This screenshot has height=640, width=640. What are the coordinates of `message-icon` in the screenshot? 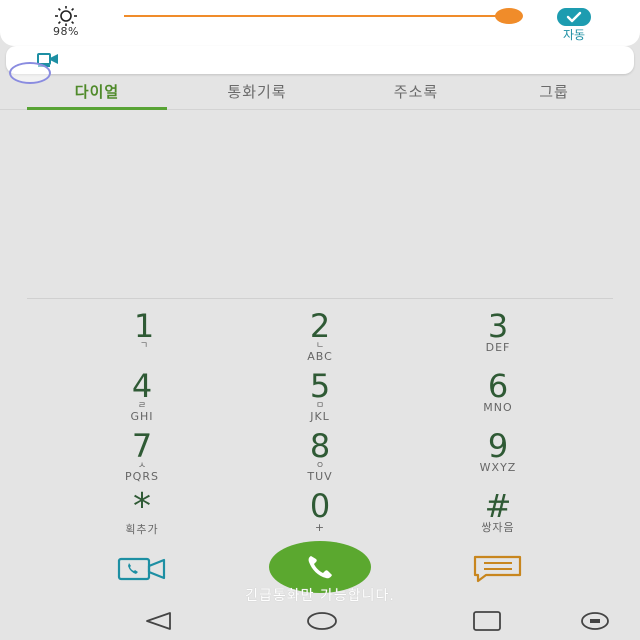 It's located at (498, 571).